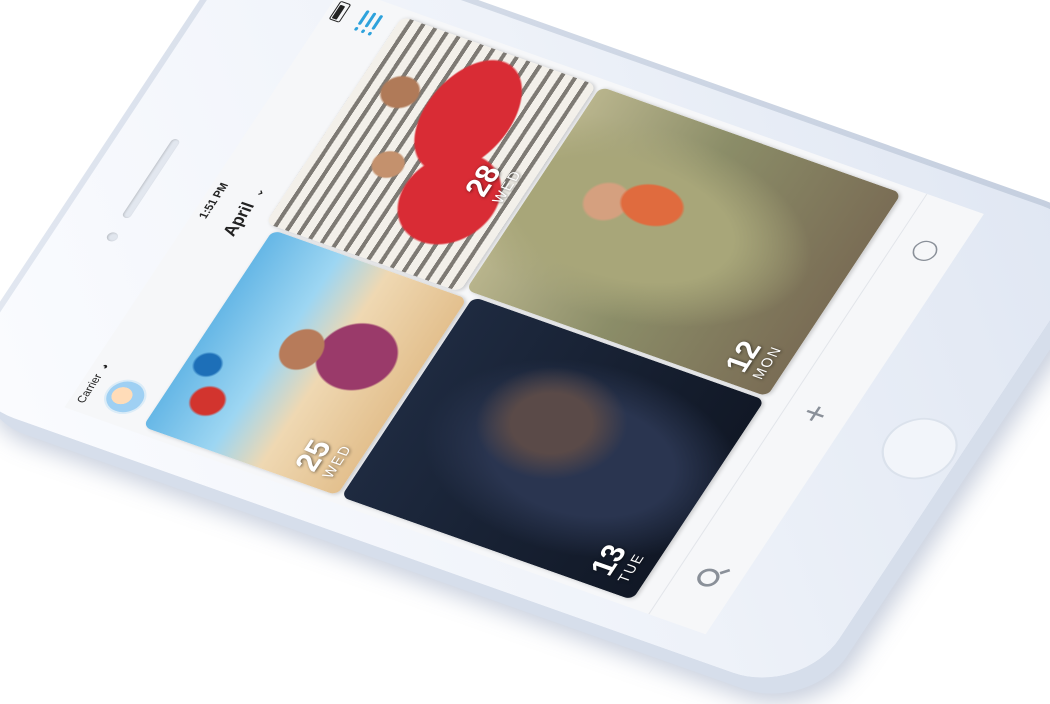 The image size is (1050, 704). Describe the element at coordinates (151, 178) in the screenshot. I see `speaker-grille` at that location.